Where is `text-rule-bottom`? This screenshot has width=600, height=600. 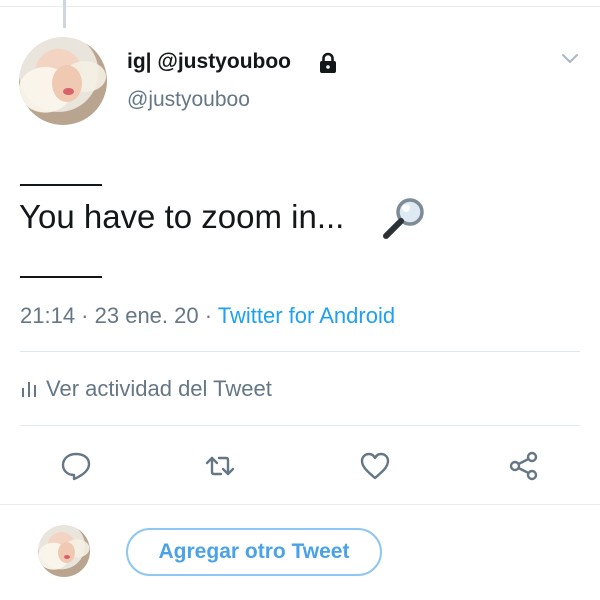
text-rule-bottom is located at coordinates (61, 277).